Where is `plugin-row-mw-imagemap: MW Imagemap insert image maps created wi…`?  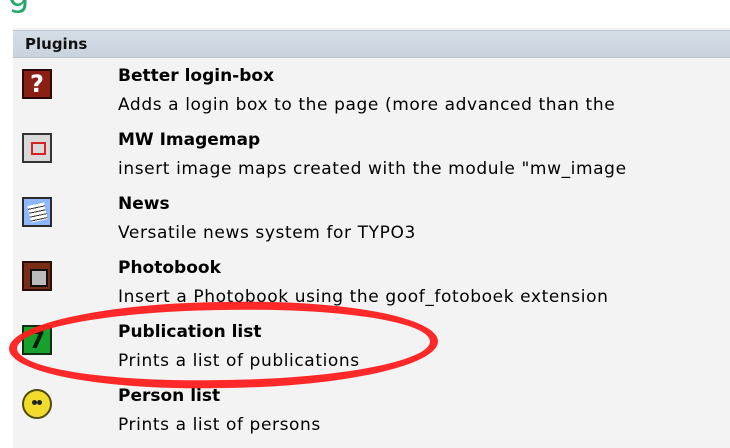 plugin-row-mw-imagemap: MW Imagemap insert image maps created wi… is located at coordinates (371, 158).